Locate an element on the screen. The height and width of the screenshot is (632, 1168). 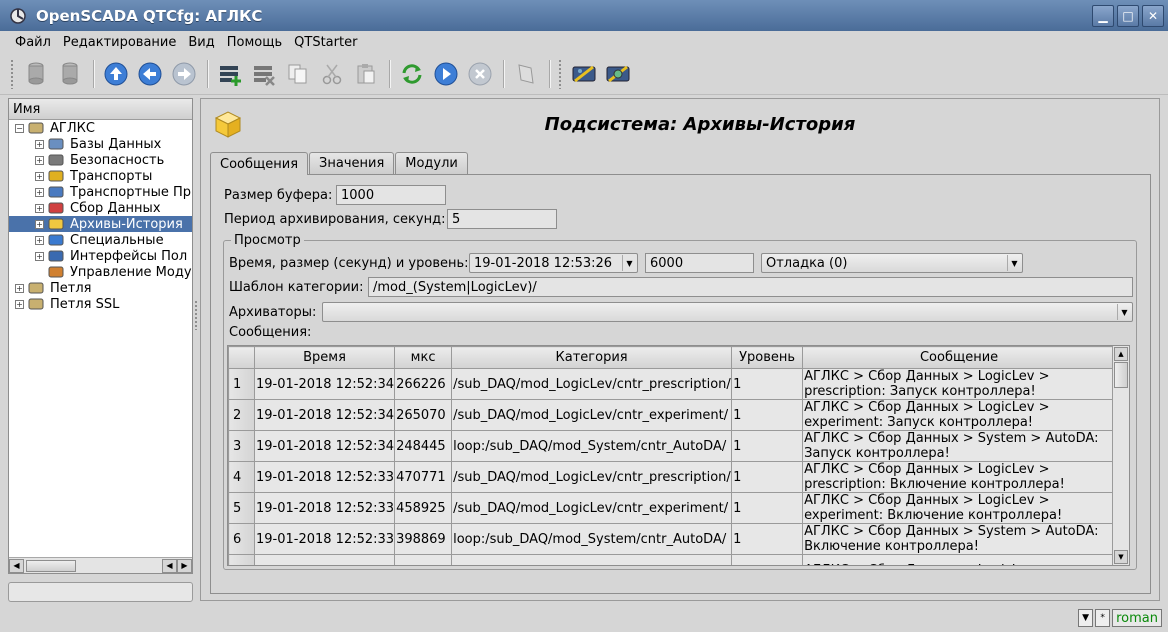
vision-button is located at coordinates (583, 73).